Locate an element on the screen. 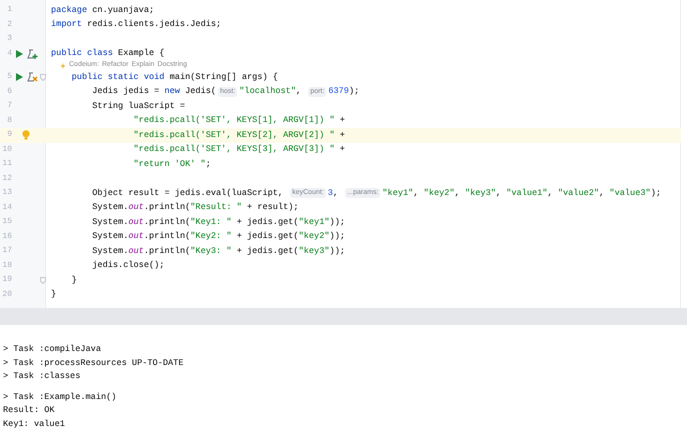 The height and width of the screenshot is (439, 687). line-number: 11 is located at coordinates (6, 164).